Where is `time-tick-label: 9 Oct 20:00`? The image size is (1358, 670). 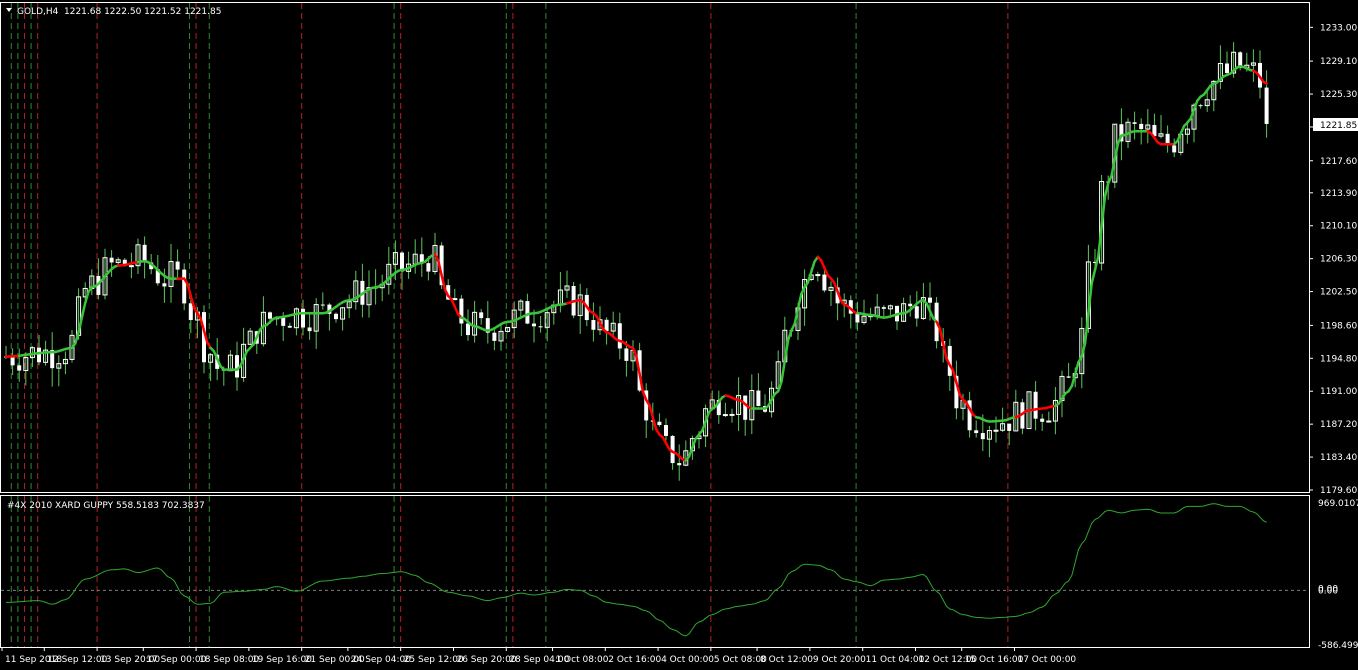
time-tick-label: 9 Oct 20:00 is located at coordinates (839, 660).